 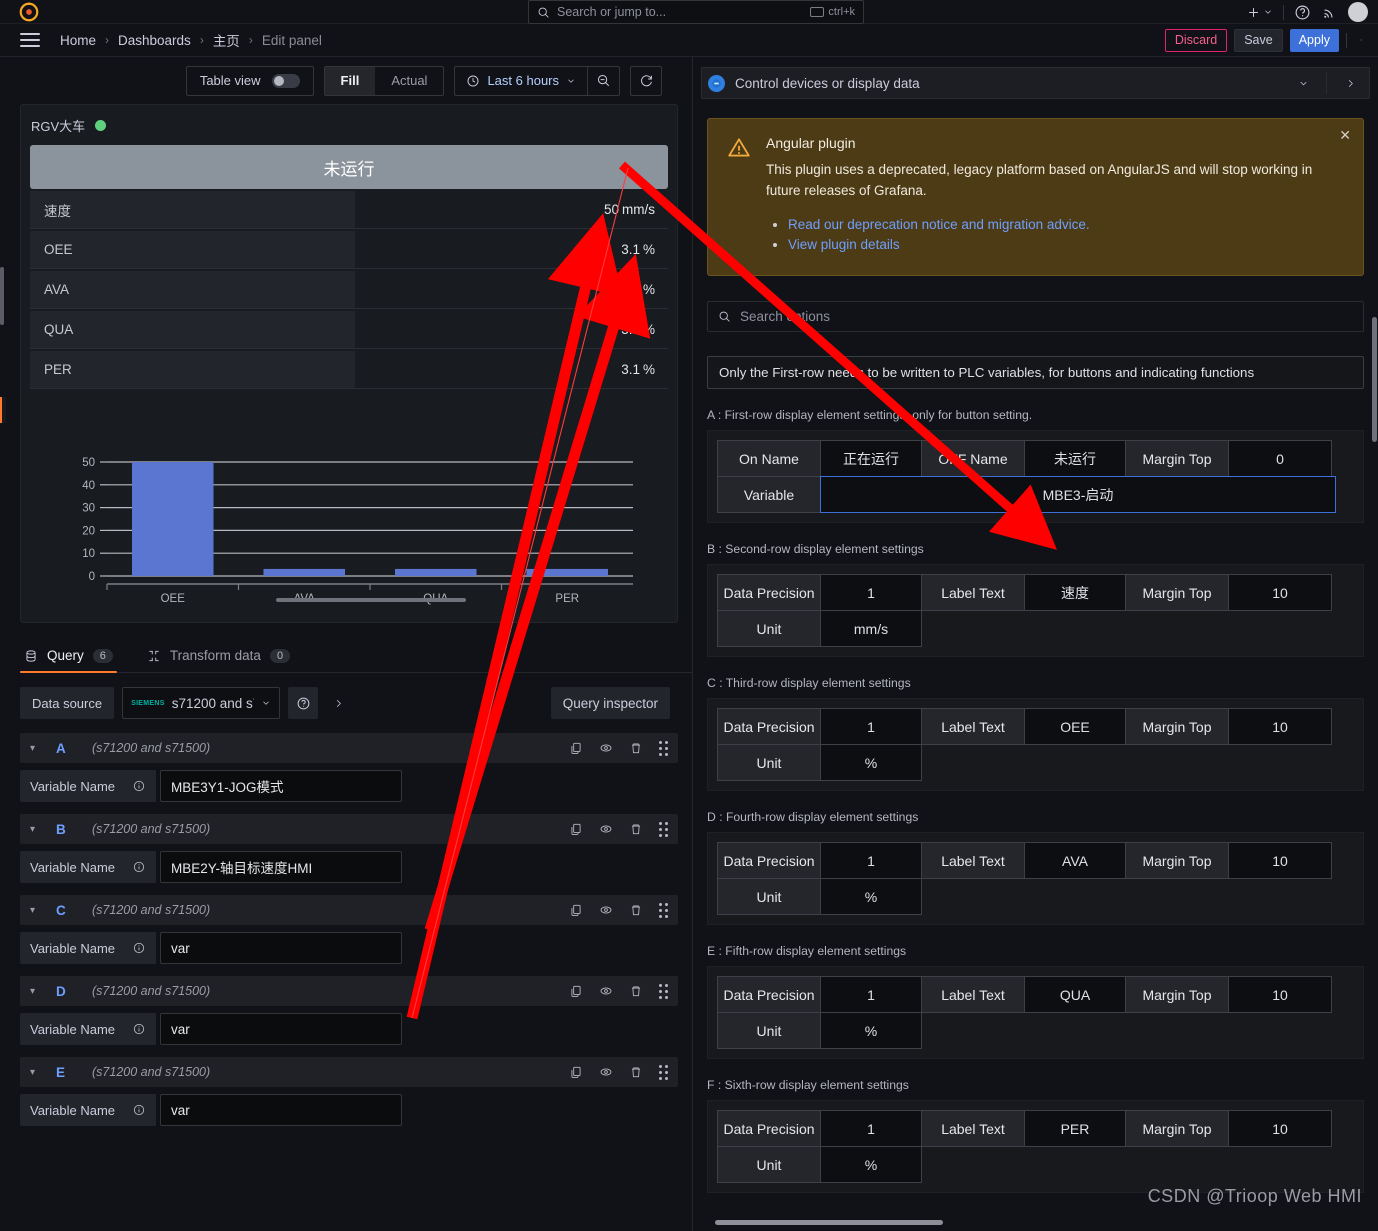 I want to click on user-avatar, so click(x=1358, y=12).